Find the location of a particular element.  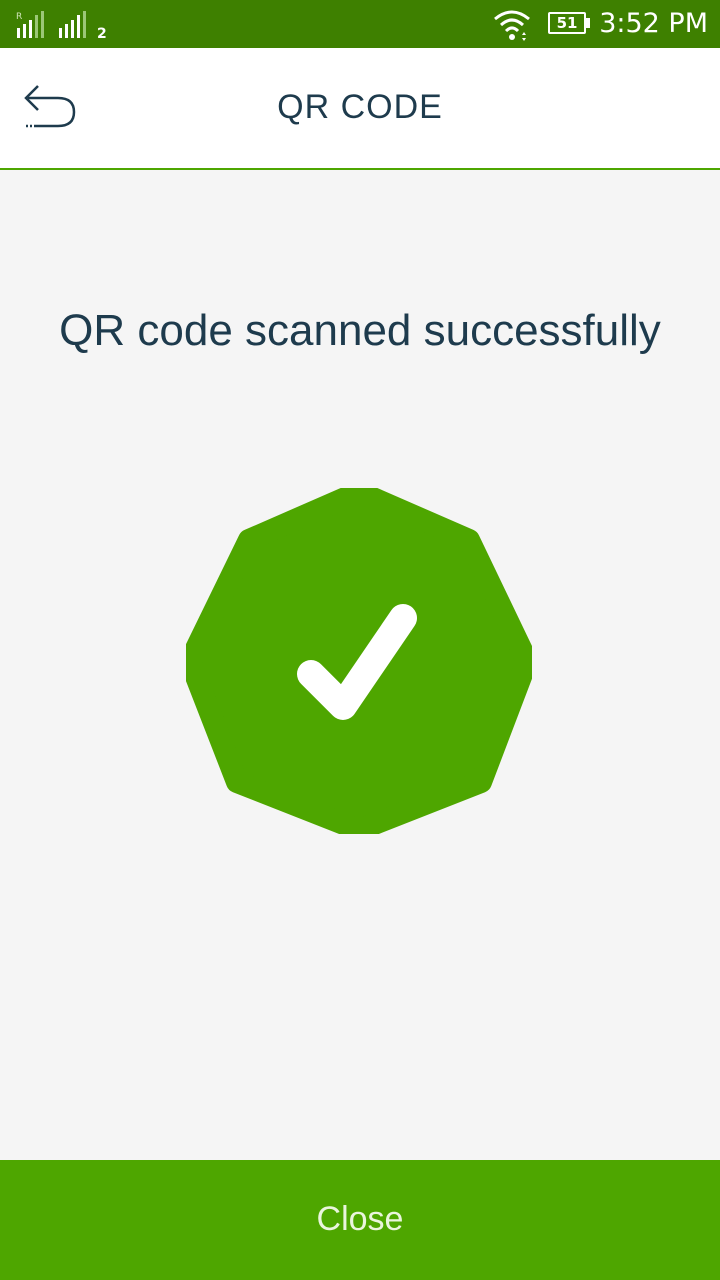

success-message: QR code scanned successfully is located at coordinates (360, 330).